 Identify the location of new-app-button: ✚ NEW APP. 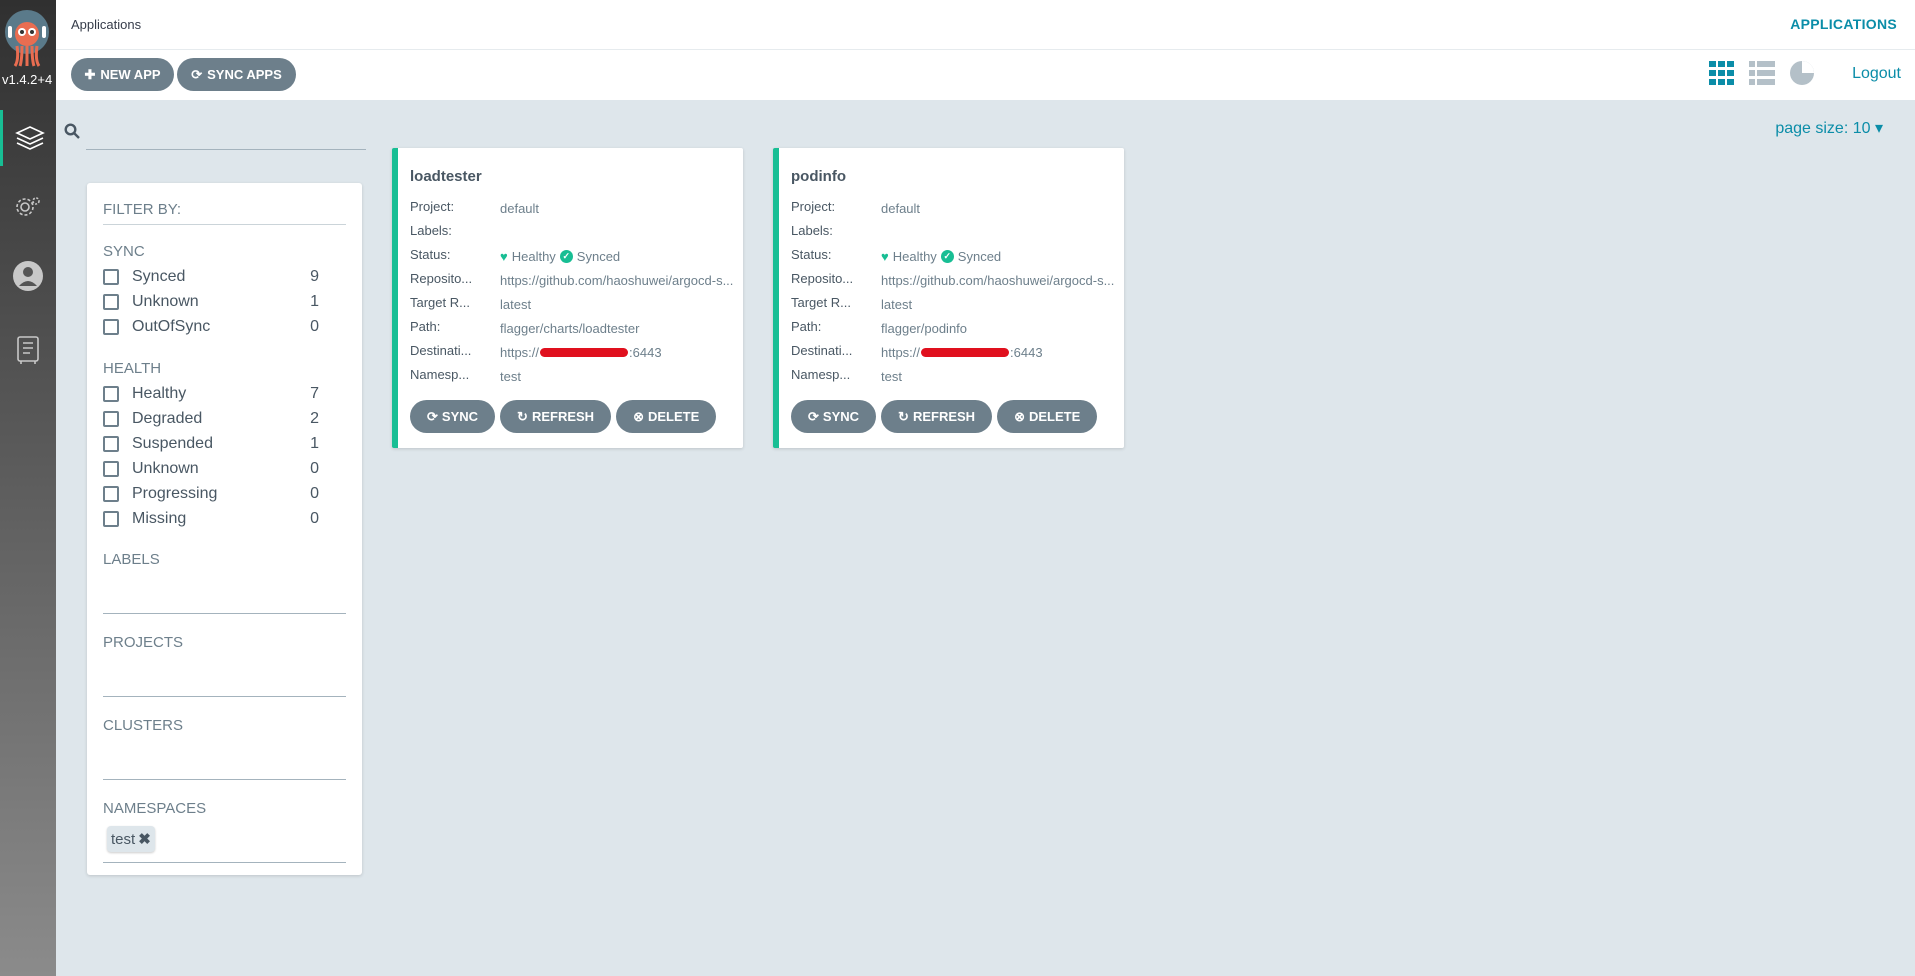
(122, 74).